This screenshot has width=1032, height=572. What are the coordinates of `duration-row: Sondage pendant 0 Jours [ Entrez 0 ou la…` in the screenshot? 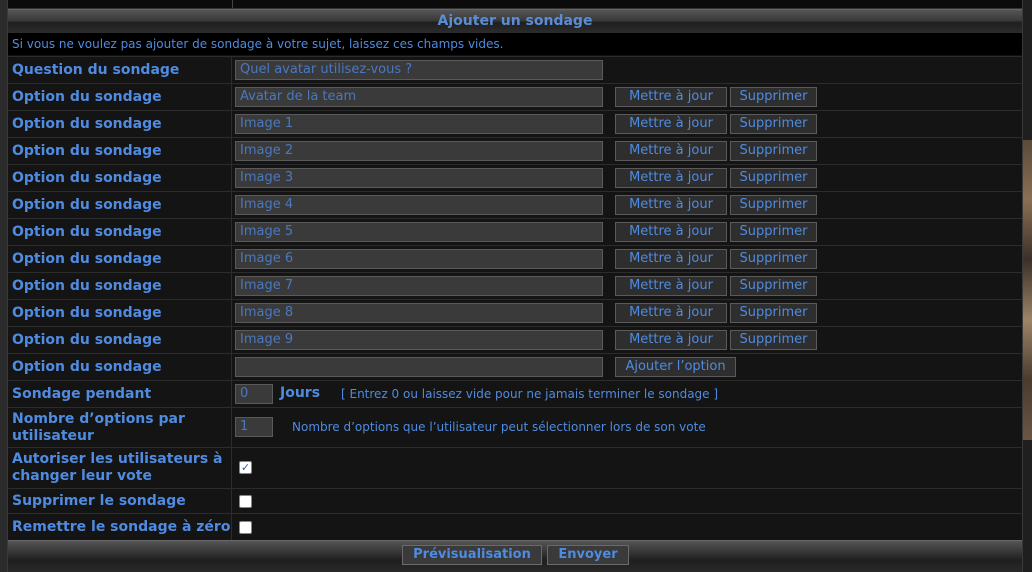 It's located at (515, 393).